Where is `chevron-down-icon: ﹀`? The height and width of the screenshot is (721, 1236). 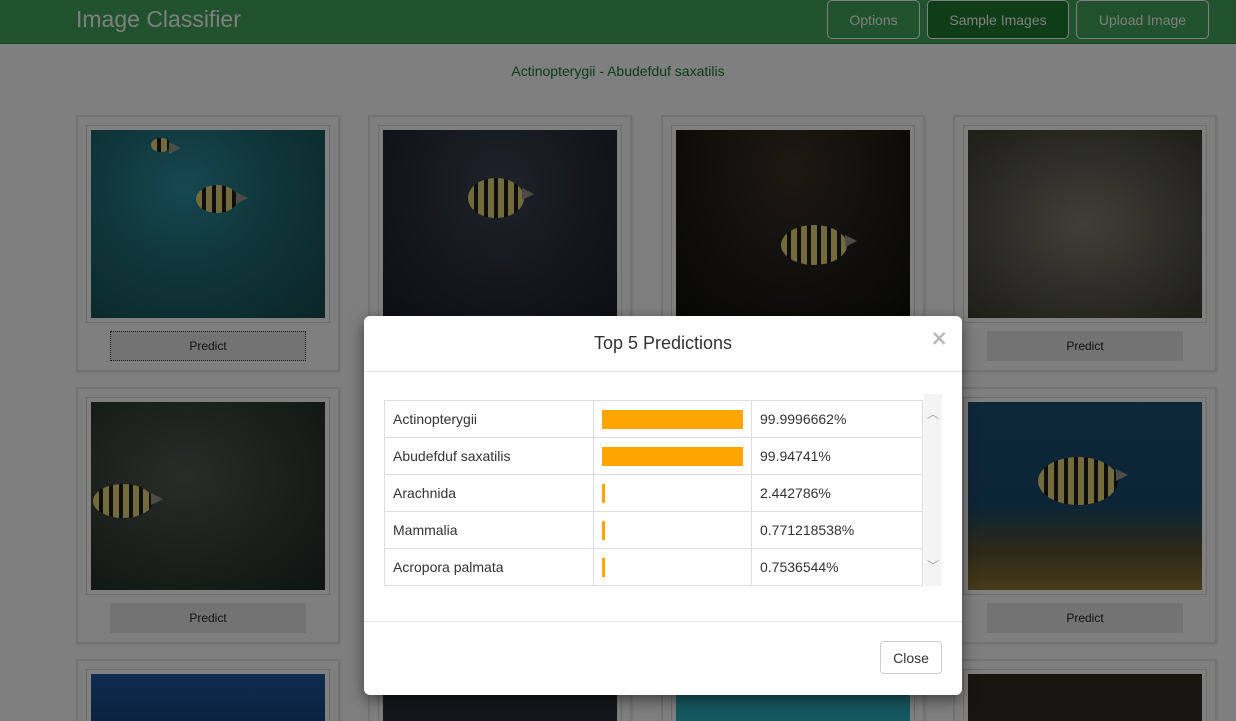
chevron-down-icon: ﹀ is located at coordinates (933, 566).